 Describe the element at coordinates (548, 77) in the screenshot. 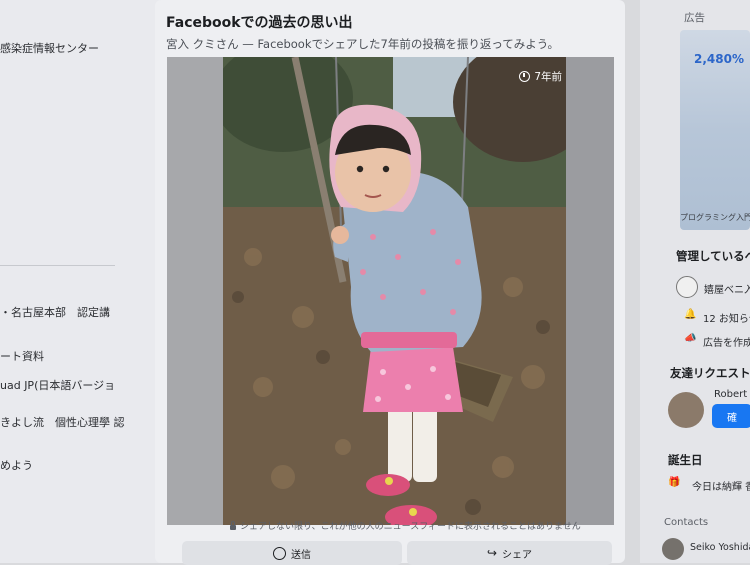

I see `time-ago-text: 7年前` at that location.